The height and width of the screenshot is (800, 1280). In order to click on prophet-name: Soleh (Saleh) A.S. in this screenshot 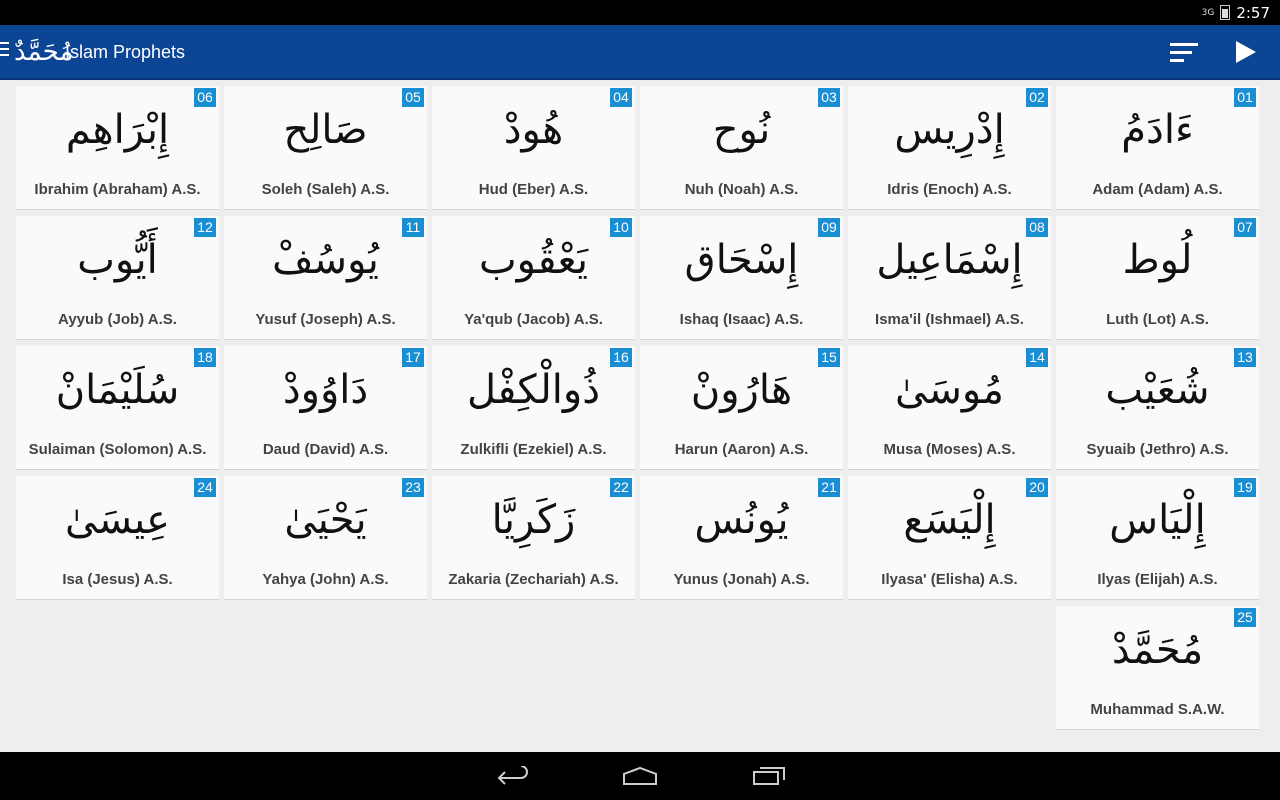, I will do `click(325, 189)`.